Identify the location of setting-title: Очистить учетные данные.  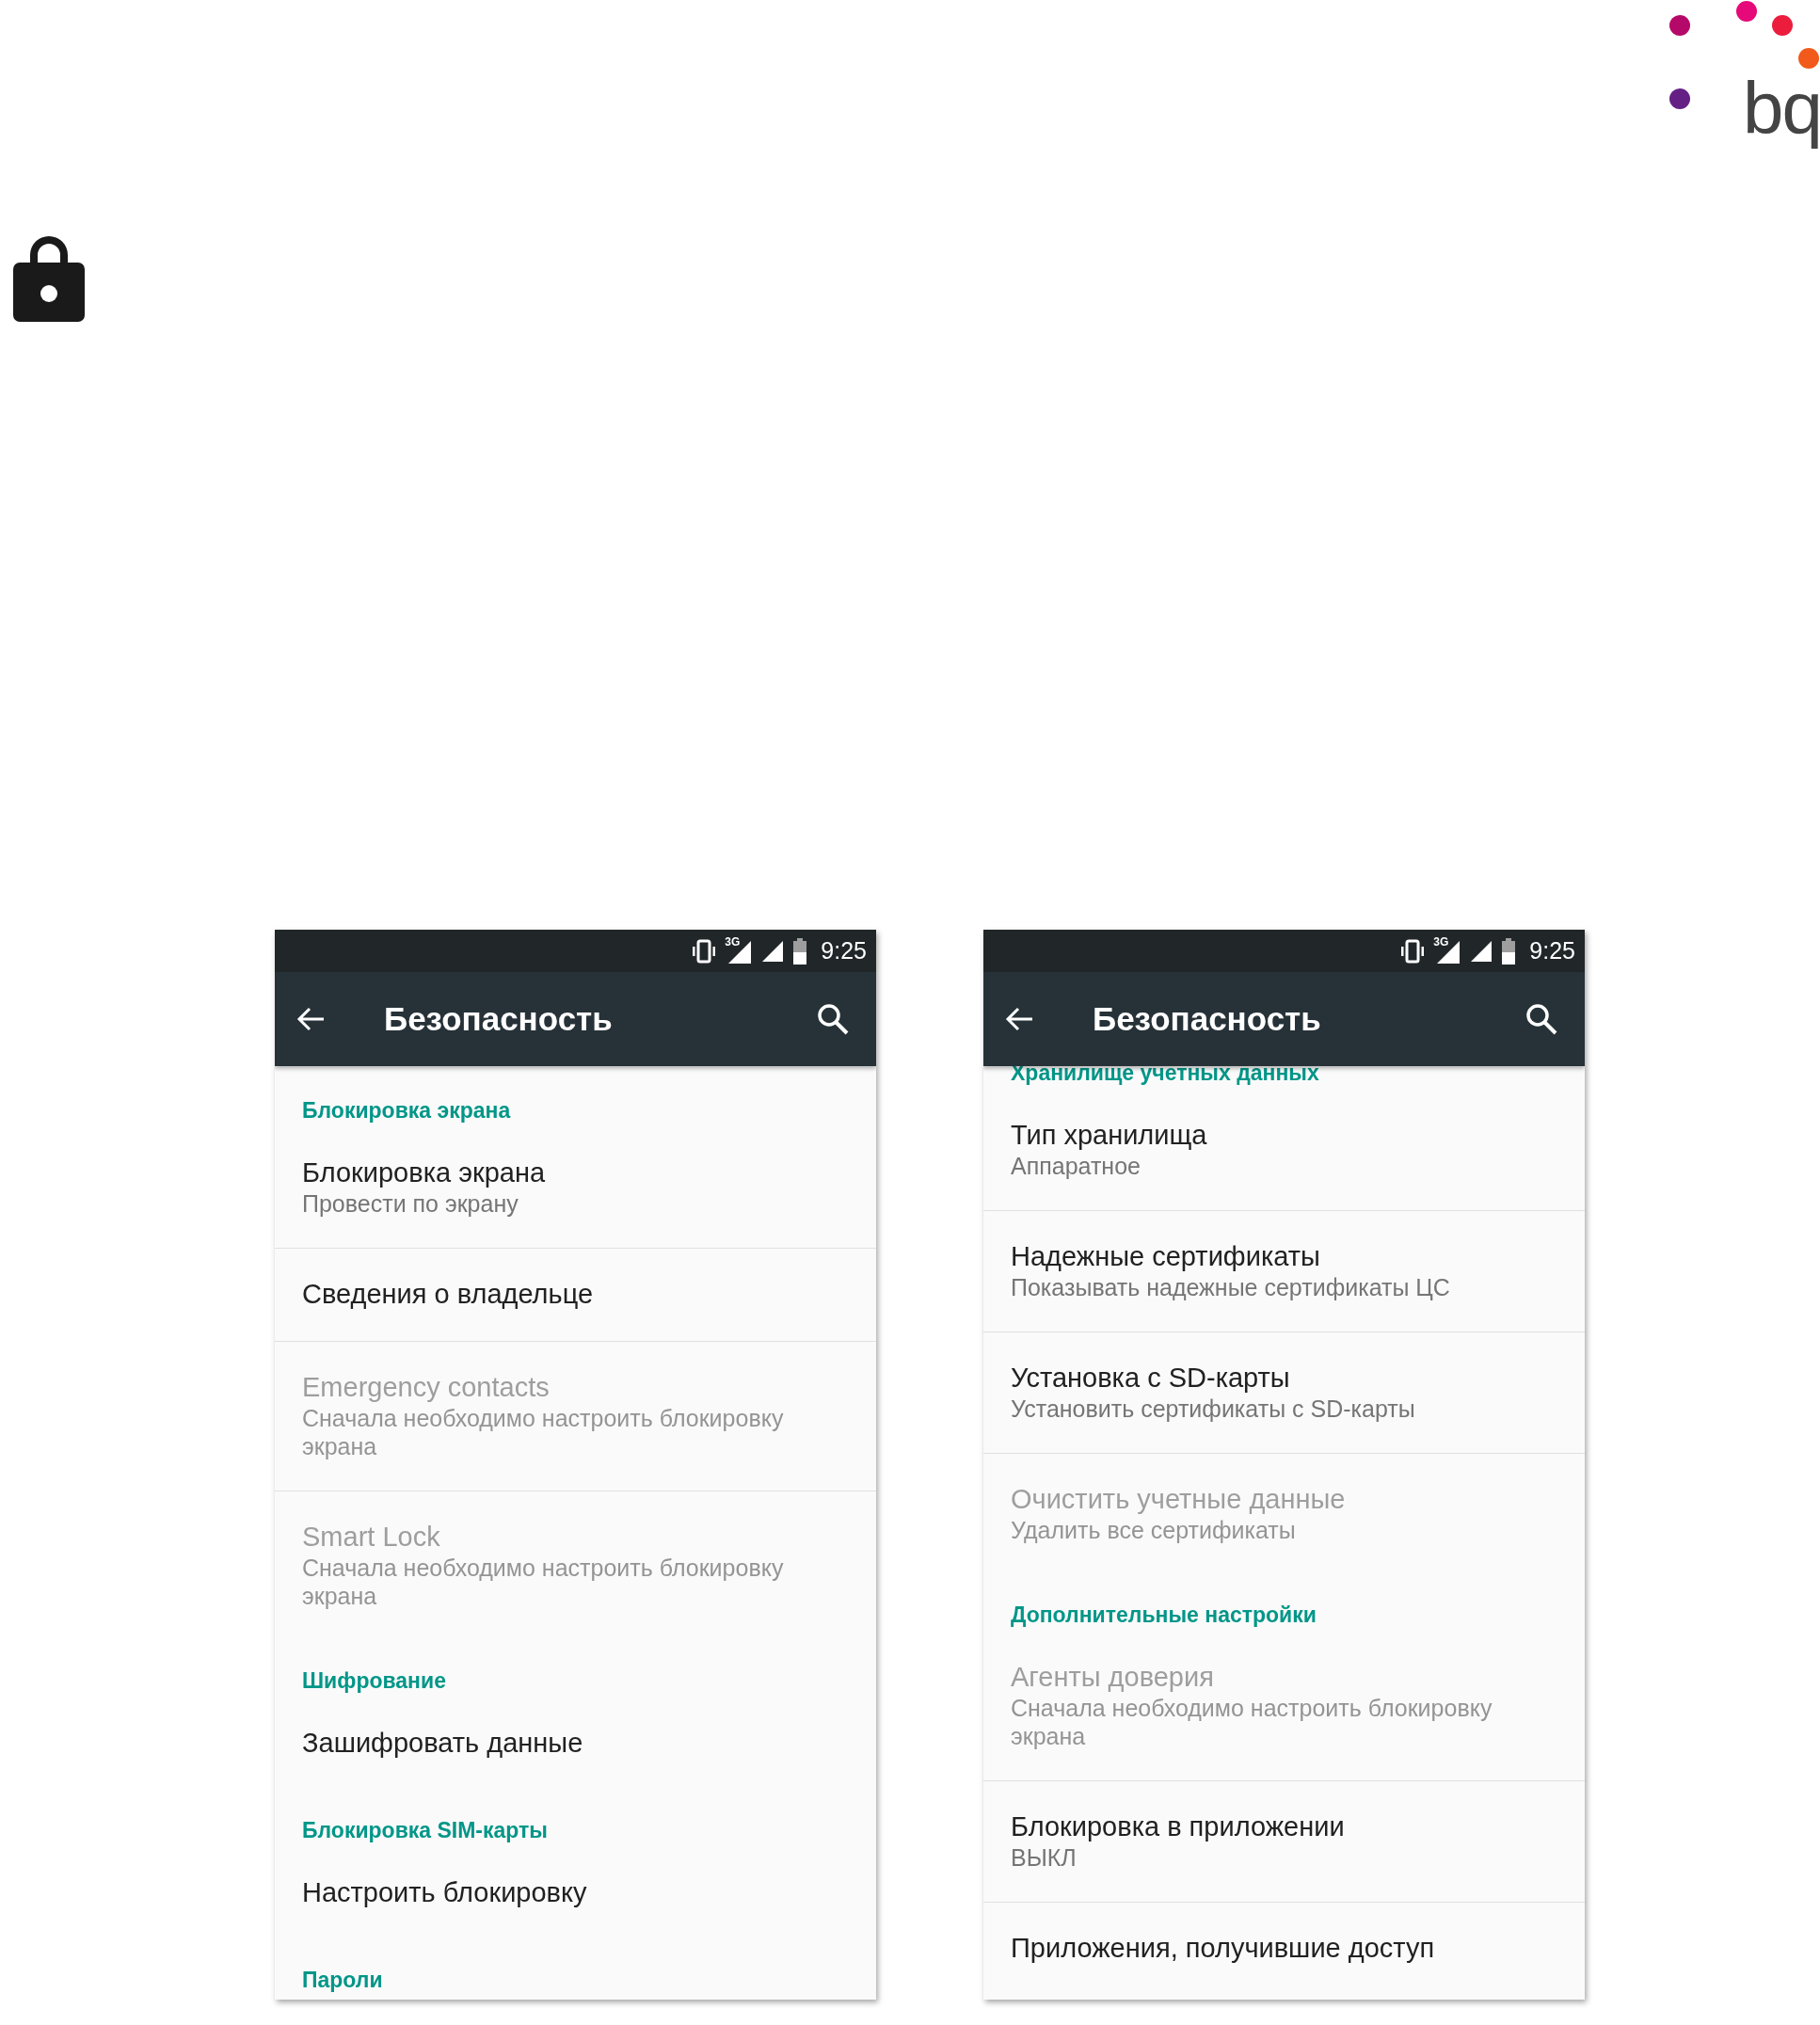
(1179, 1499).